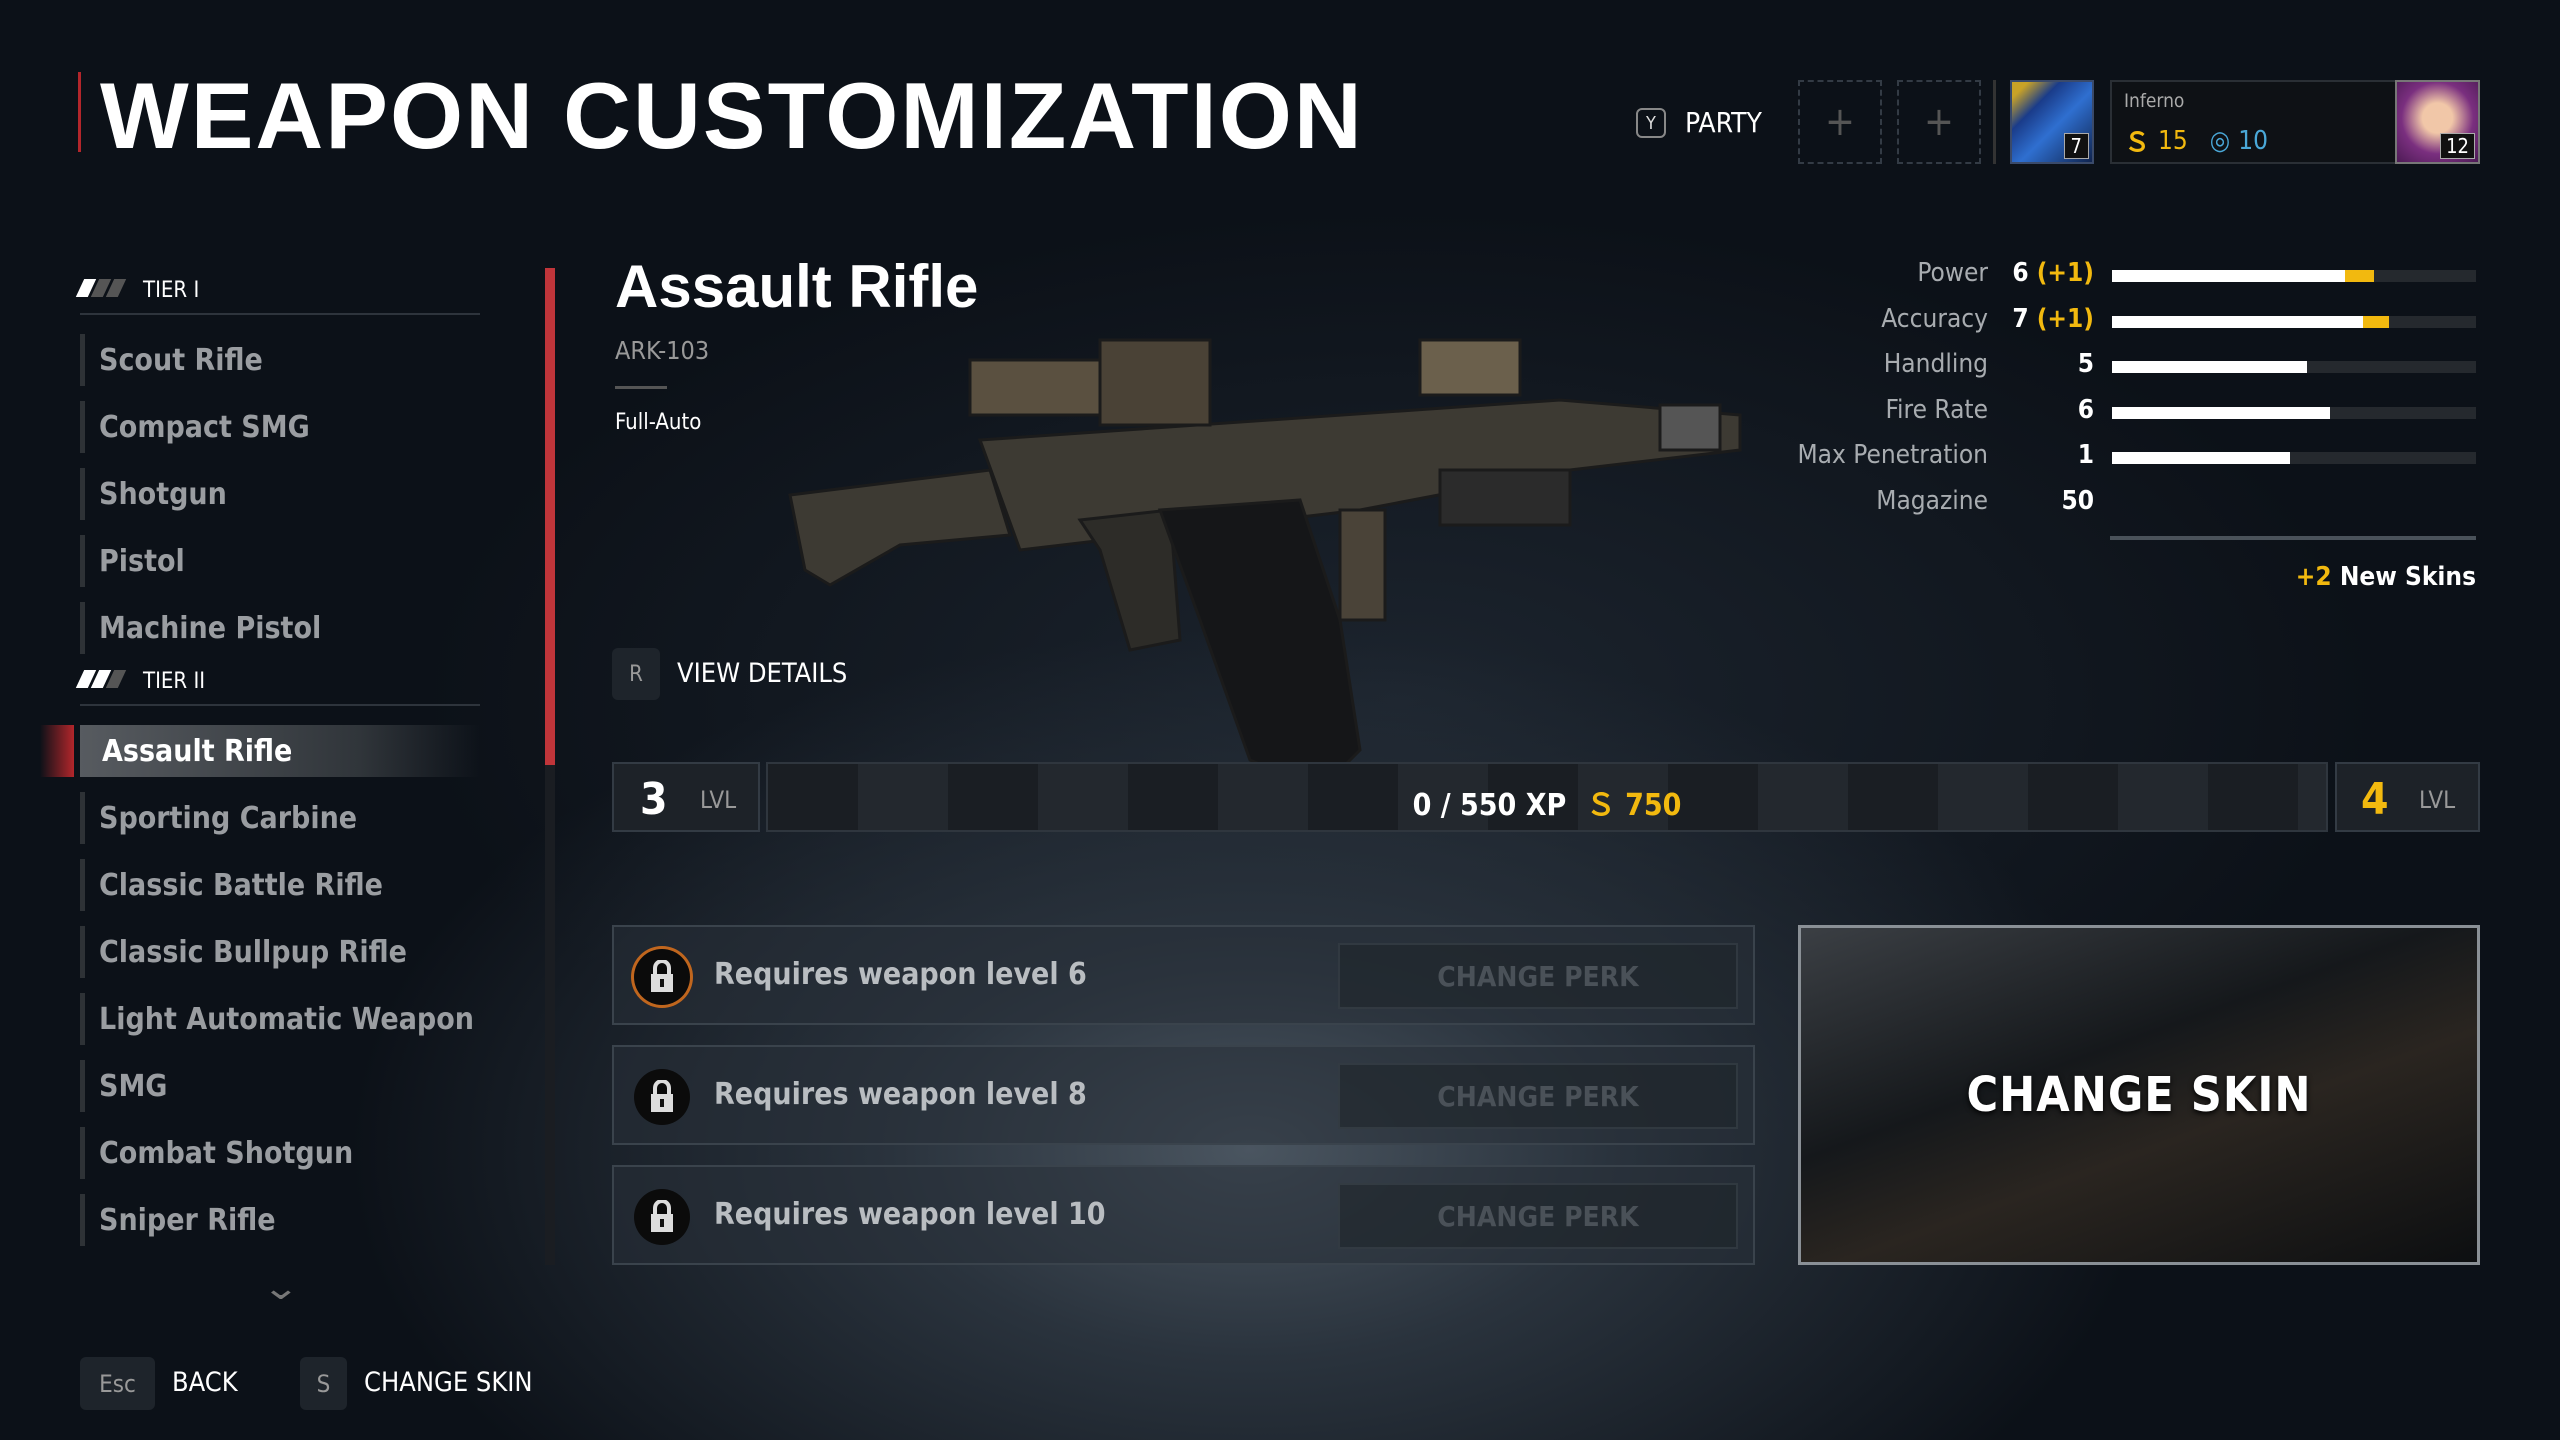  Describe the element at coordinates (2052, 455) in the screenshot. I see `stat-value: 1` at that location.